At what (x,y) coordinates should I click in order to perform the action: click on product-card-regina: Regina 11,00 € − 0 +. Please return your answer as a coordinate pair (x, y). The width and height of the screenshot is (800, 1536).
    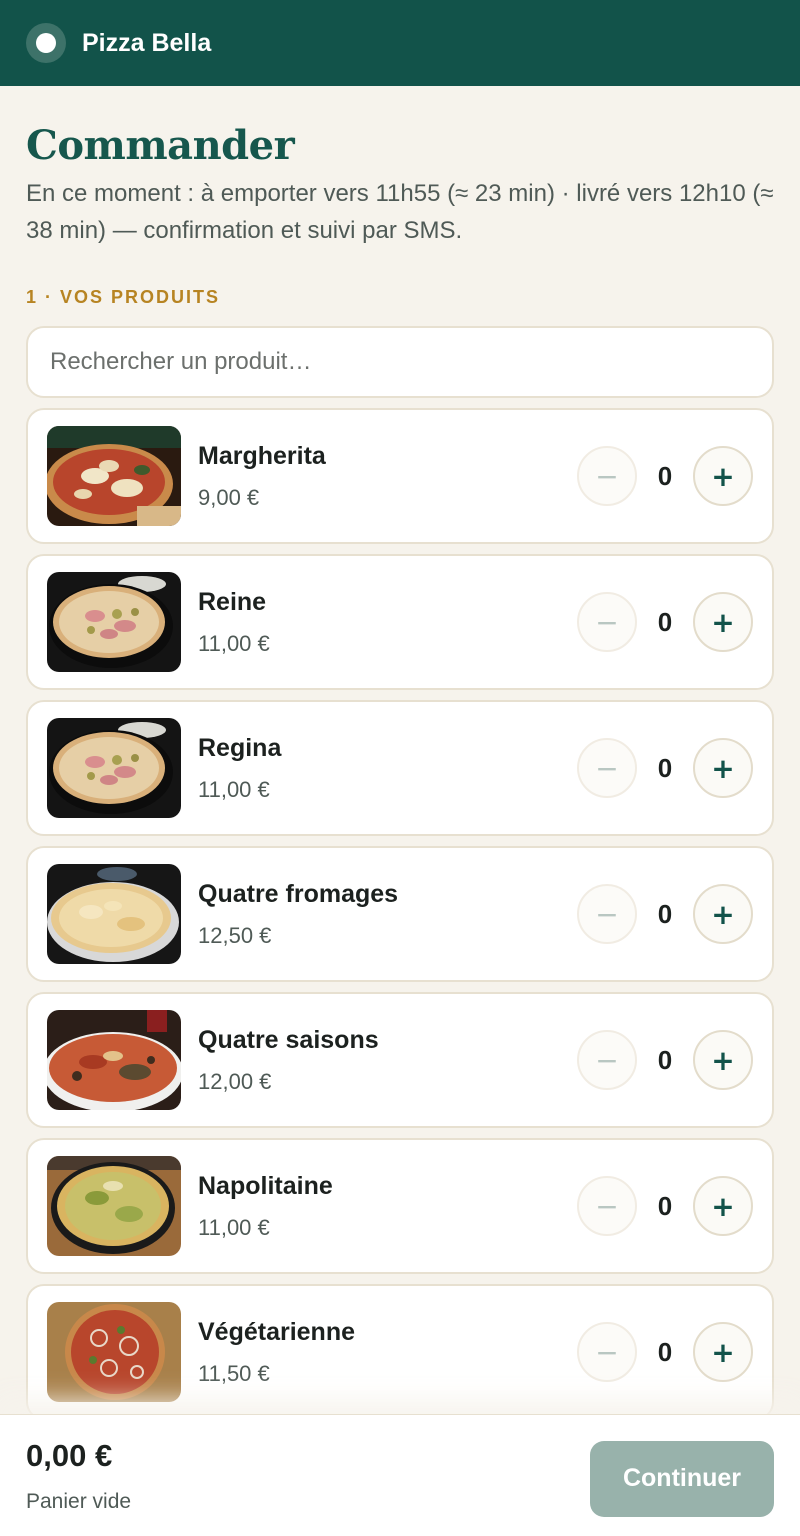
    Looking at the image, I should click on (400, 768).